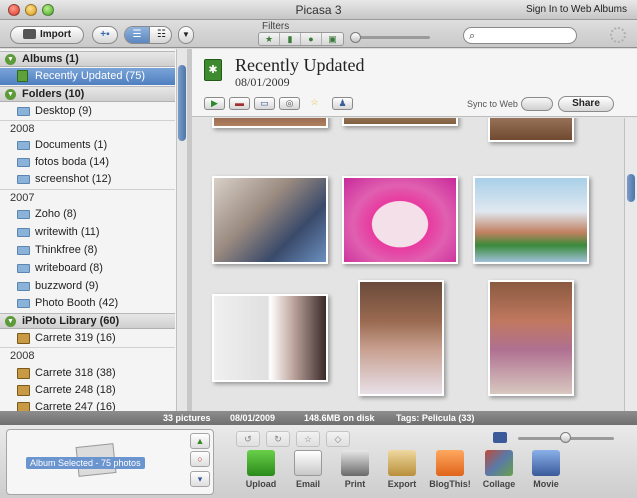 The image size is (637, 498). I want to click on timeline-icon: ▭, so click(264, 103).